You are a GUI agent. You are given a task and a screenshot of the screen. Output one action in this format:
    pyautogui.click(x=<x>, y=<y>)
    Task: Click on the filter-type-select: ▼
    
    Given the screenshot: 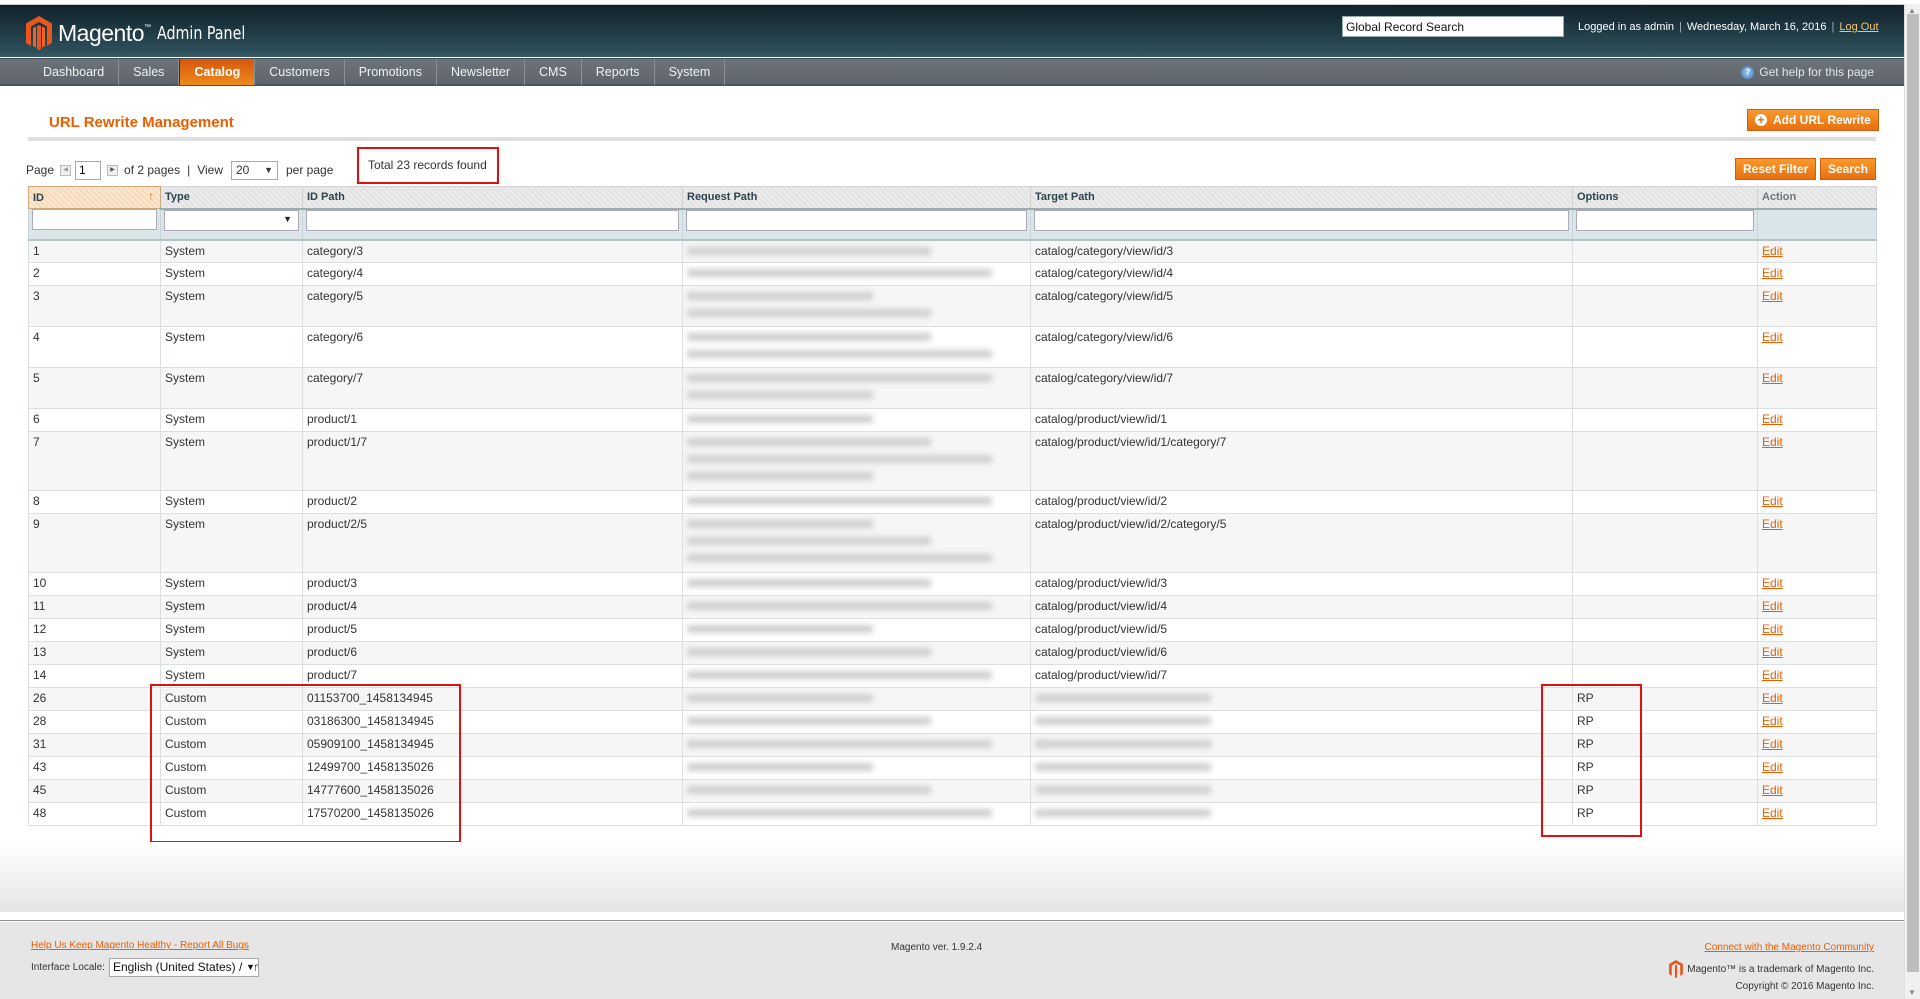 What is the action you would take?
    pyautogui.click(x=231, y=220)
    